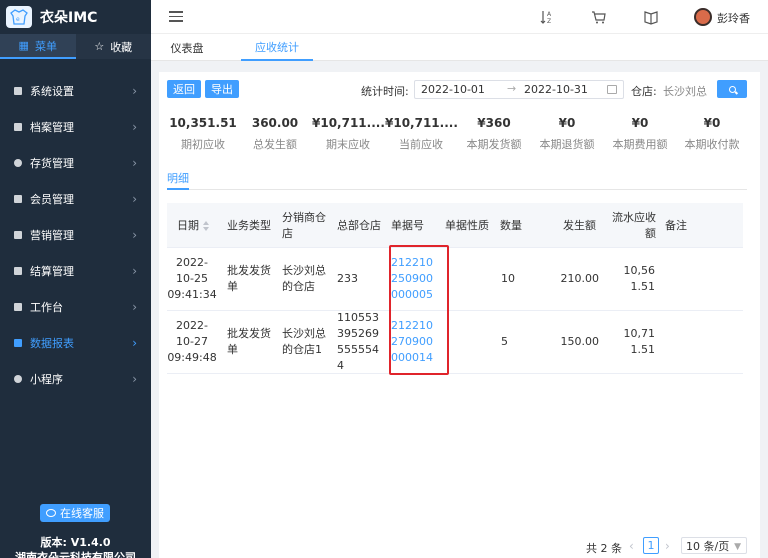 The width and height of the screenshot is (768, 558). Describe the element at coordinates (197, 225) in the screenshot. I see `column-header-date: 日期` at that location.